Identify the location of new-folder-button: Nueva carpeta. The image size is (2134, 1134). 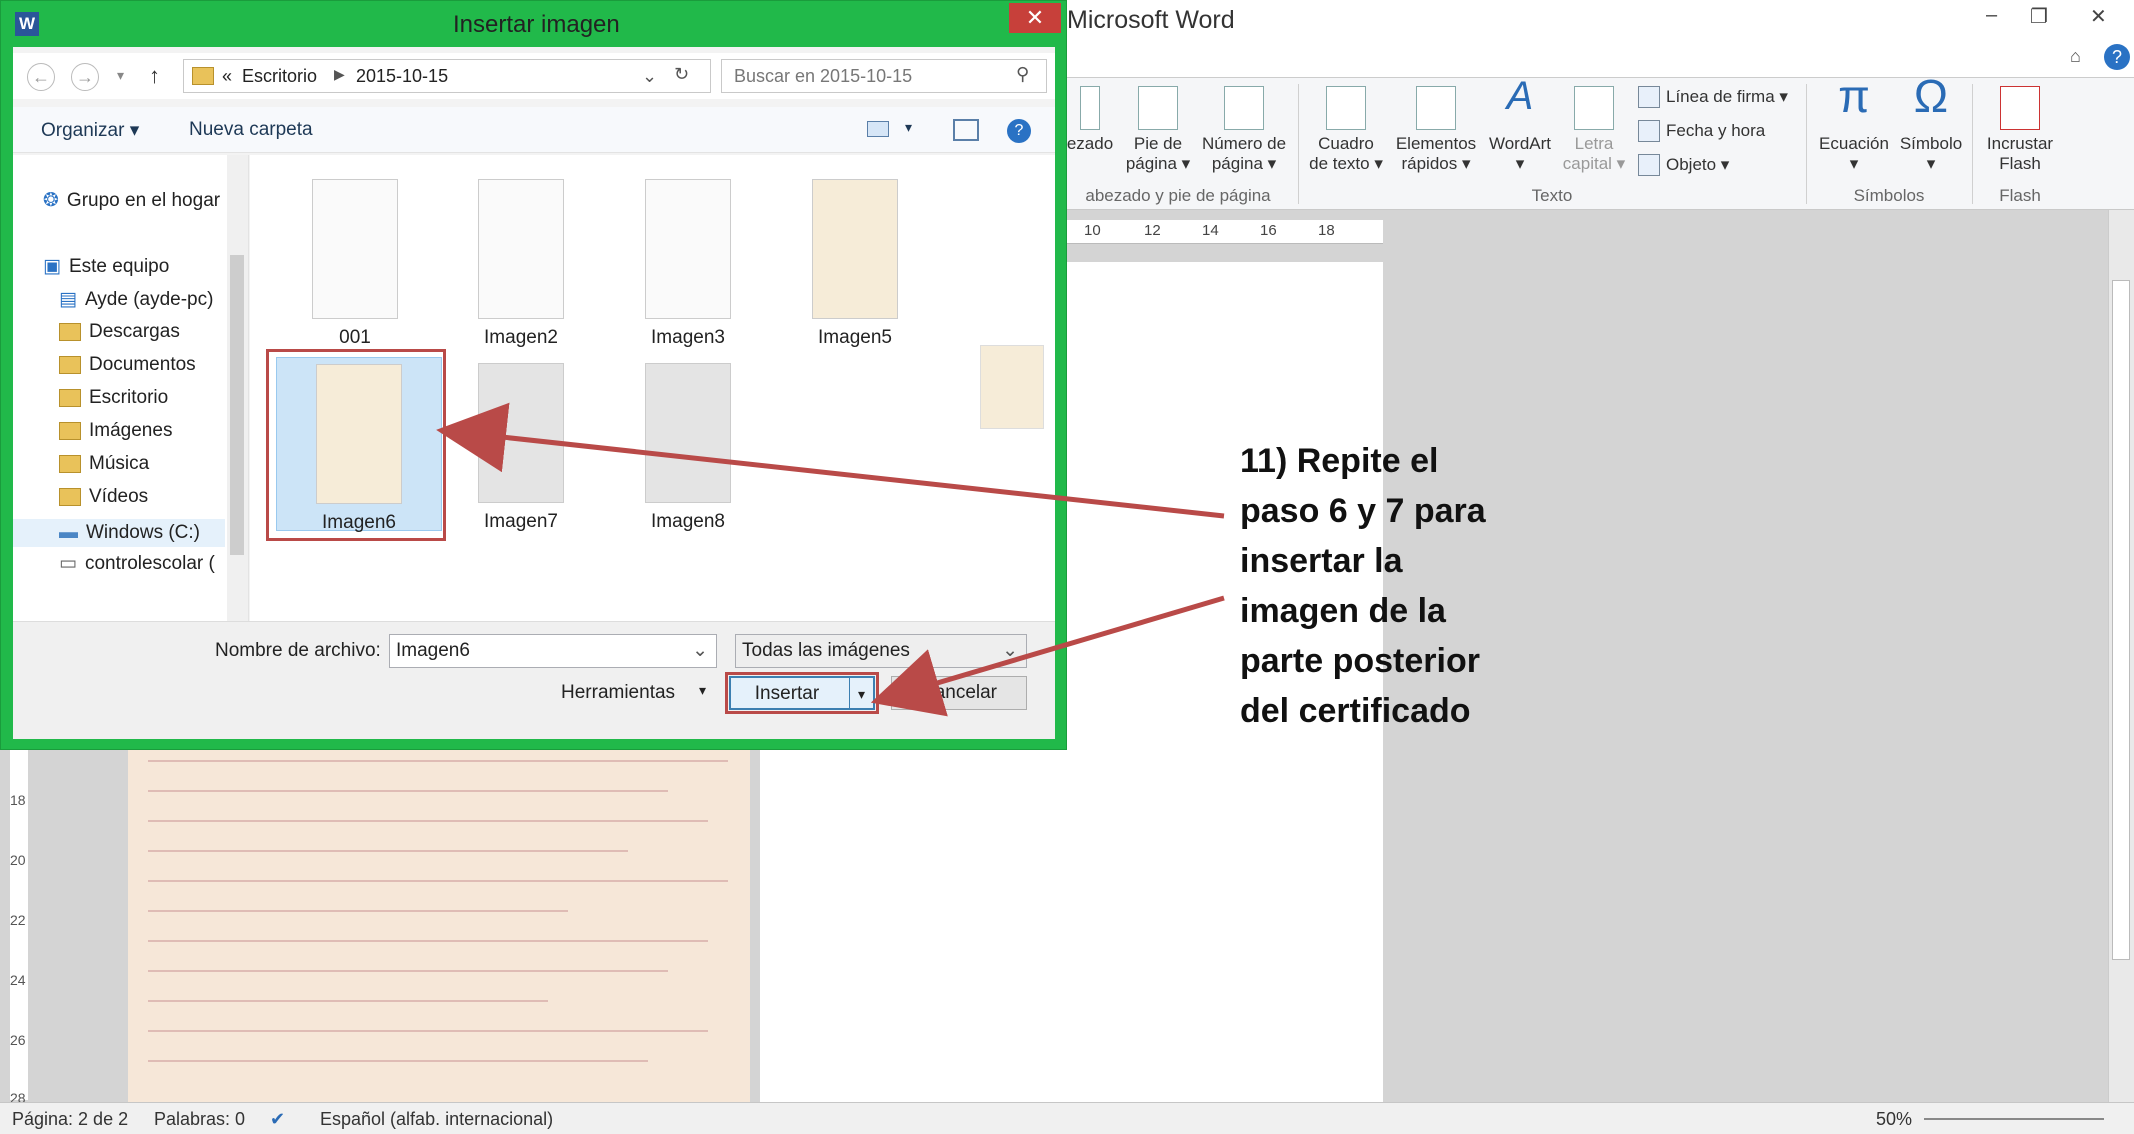
(251, 130).